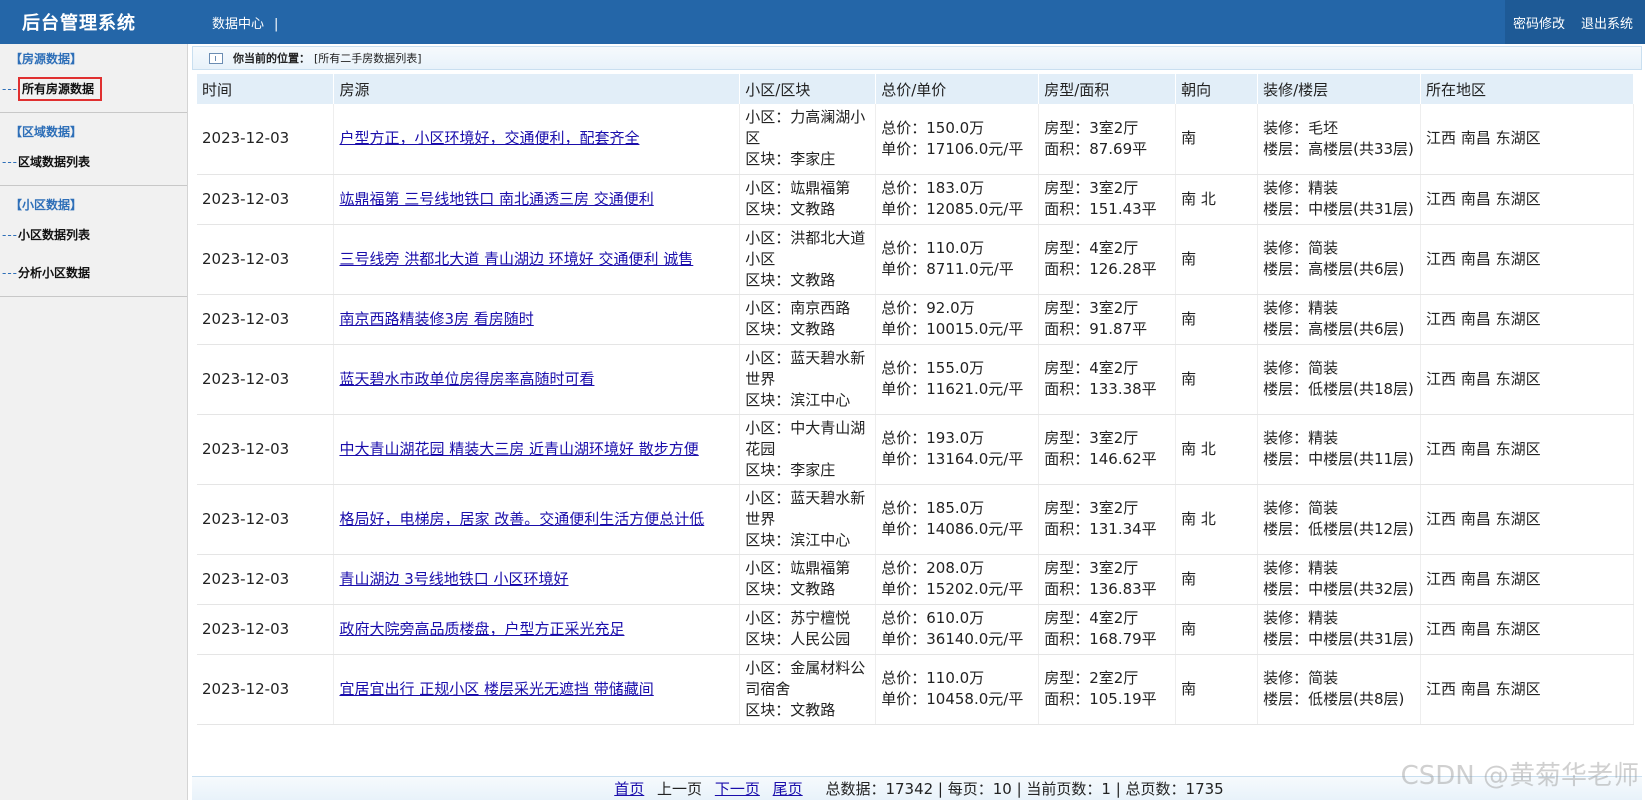 The width and height of the screenshot is (1645, 800). I want to click on cell-decoration: 装修：精装楼层：中楼层(共31层), so click(1339, 199).